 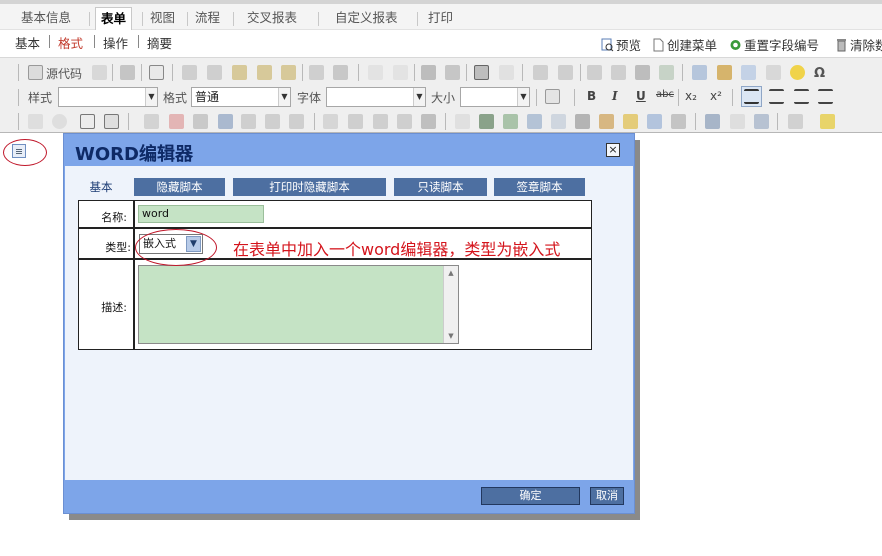 I want to click on style-select: ▼, so click(x=108, y=97).